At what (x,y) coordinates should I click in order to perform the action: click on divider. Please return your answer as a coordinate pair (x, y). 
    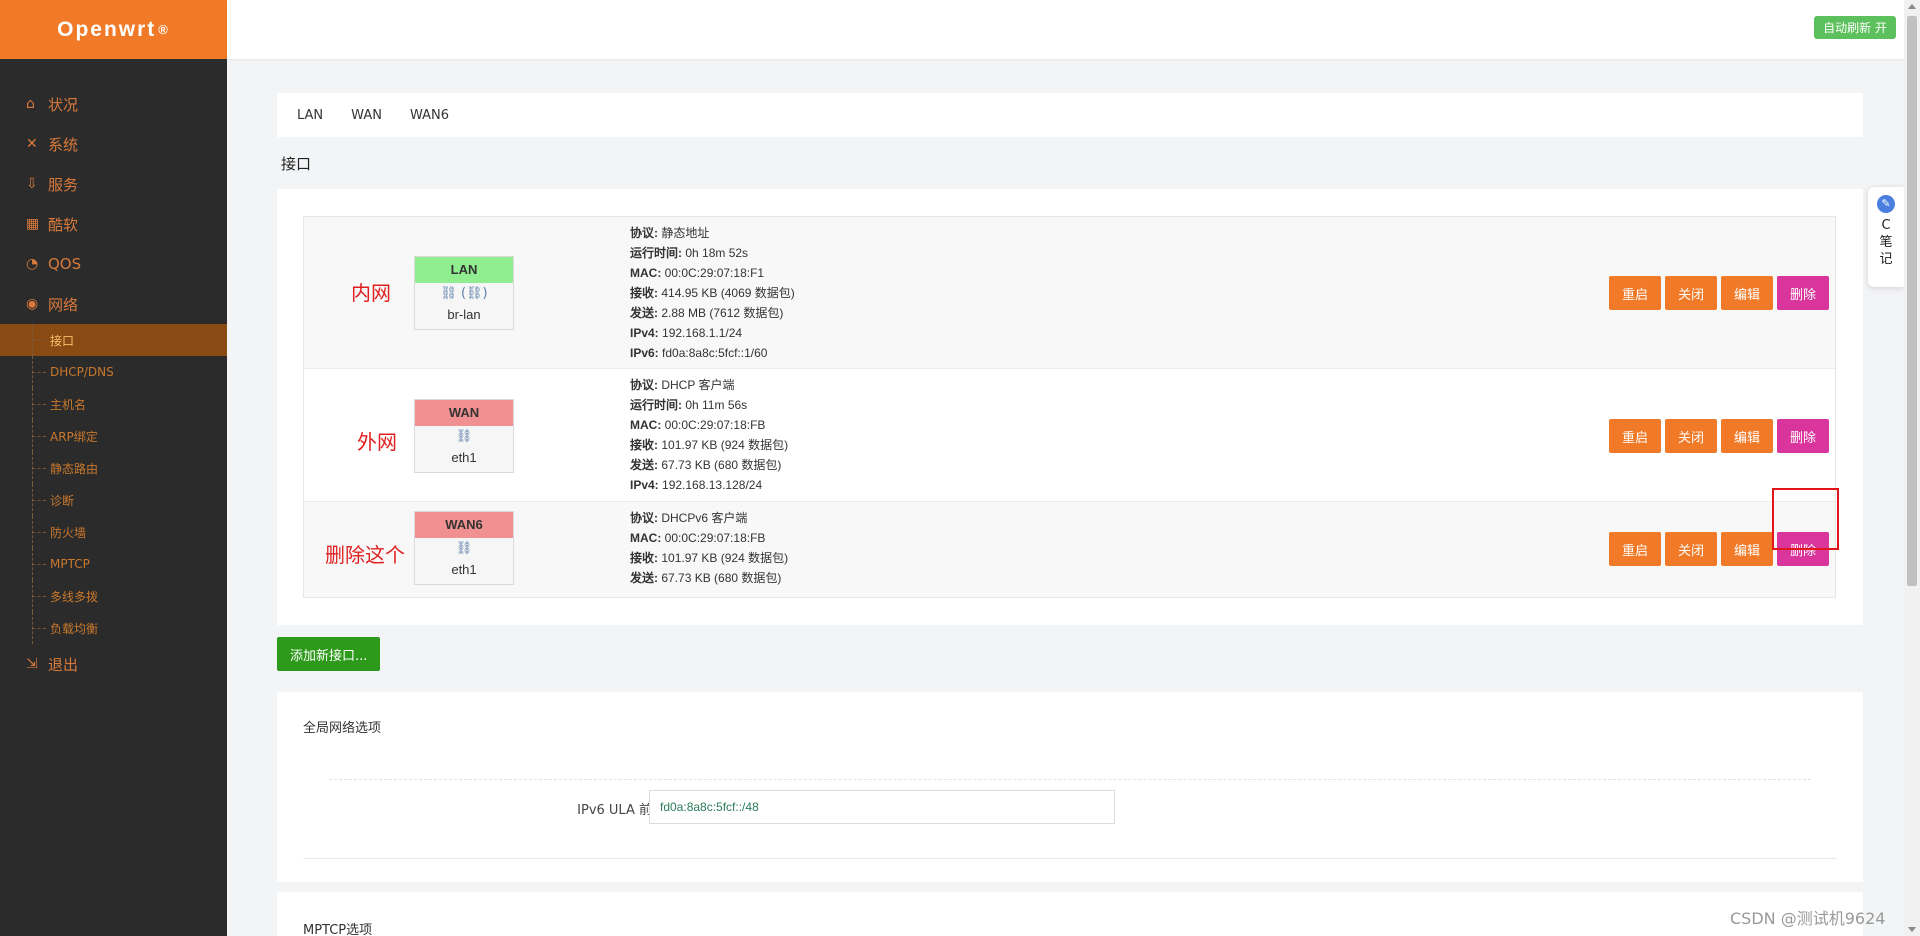
    Looking at the image, I should click on (1070, 779).